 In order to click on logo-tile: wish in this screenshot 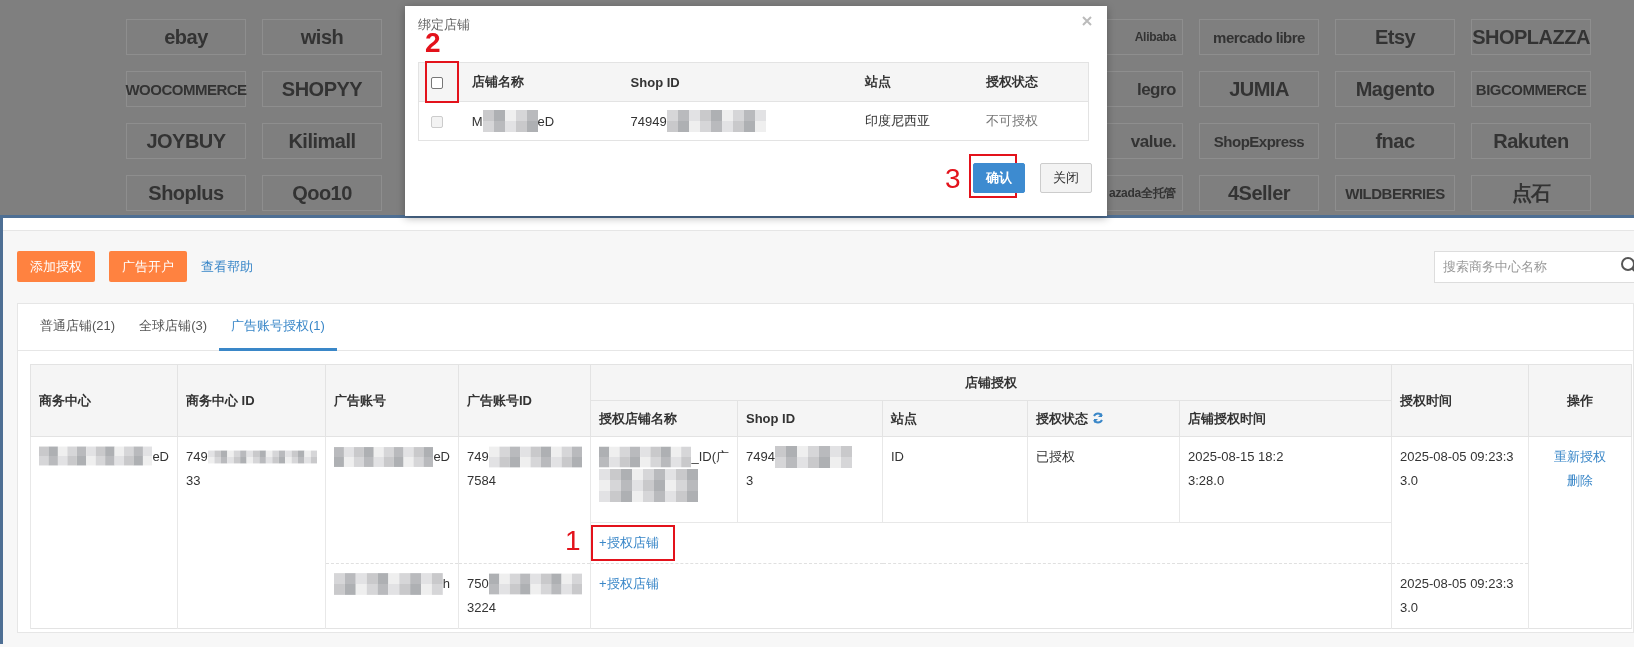, I will do `click(322, 37)`.